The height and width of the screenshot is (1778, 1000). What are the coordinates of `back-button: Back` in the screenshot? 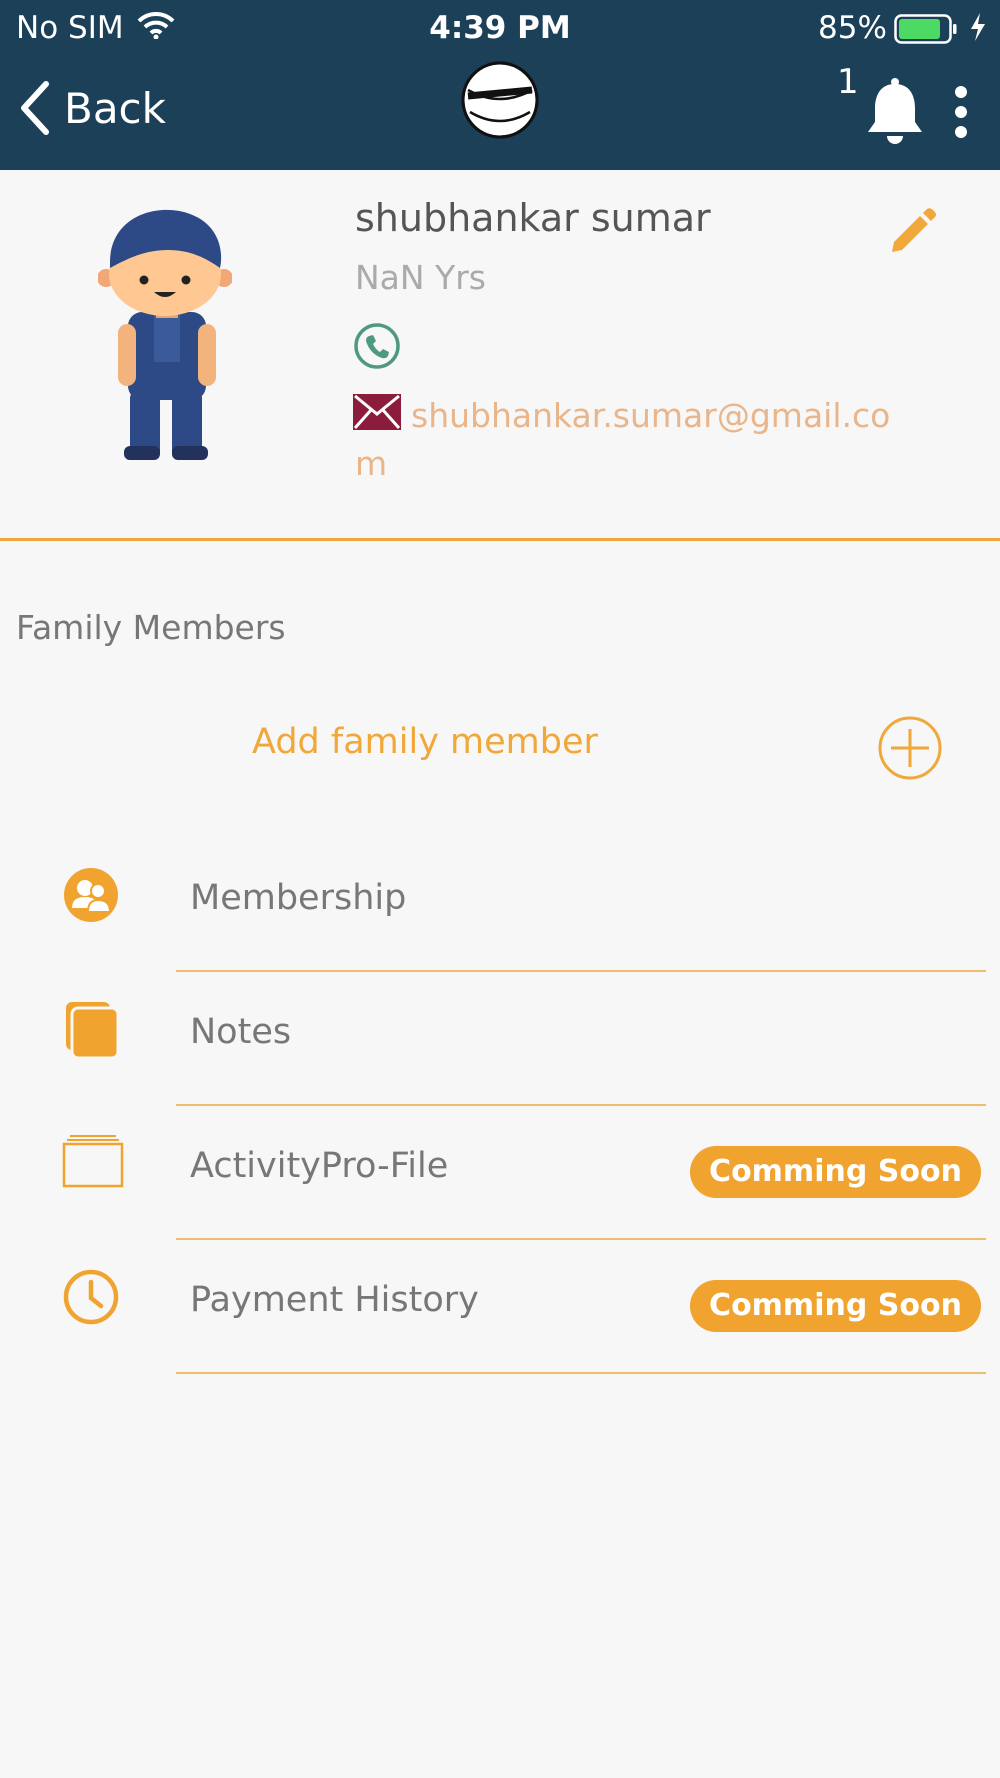 It's located at (92, 108).